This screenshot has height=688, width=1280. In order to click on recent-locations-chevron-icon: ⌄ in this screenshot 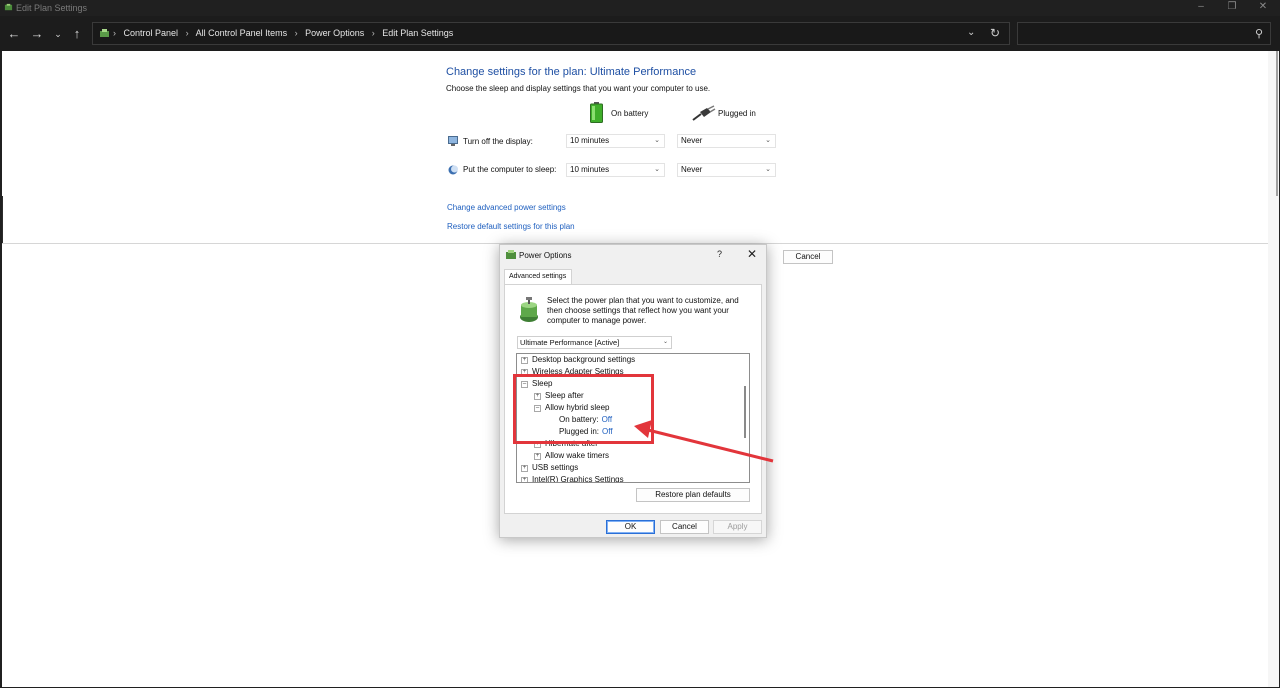, I will do `click(58, 34)`.